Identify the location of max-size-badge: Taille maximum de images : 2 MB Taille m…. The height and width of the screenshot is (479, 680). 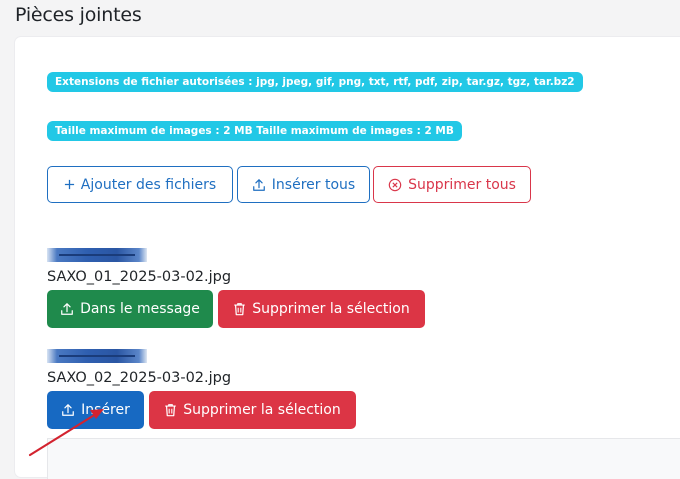
(254, 131).